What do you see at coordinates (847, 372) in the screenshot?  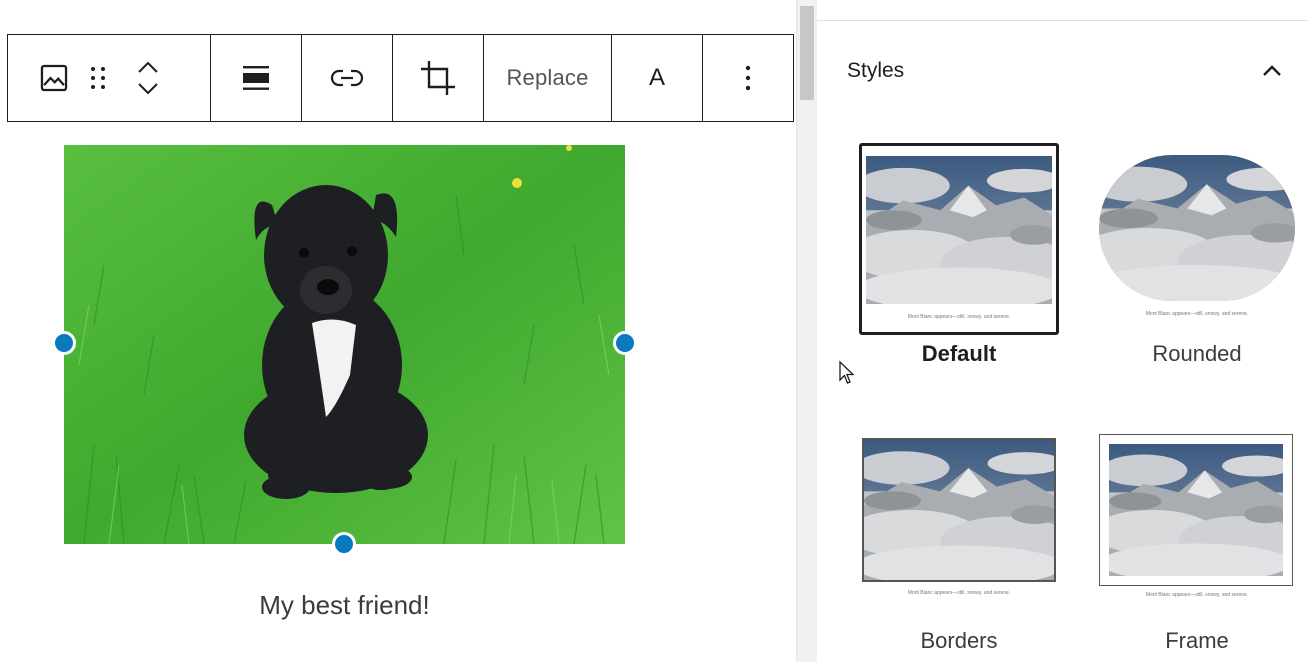 I see `mouse-cursor-icon` at bounding box center [847, 372].